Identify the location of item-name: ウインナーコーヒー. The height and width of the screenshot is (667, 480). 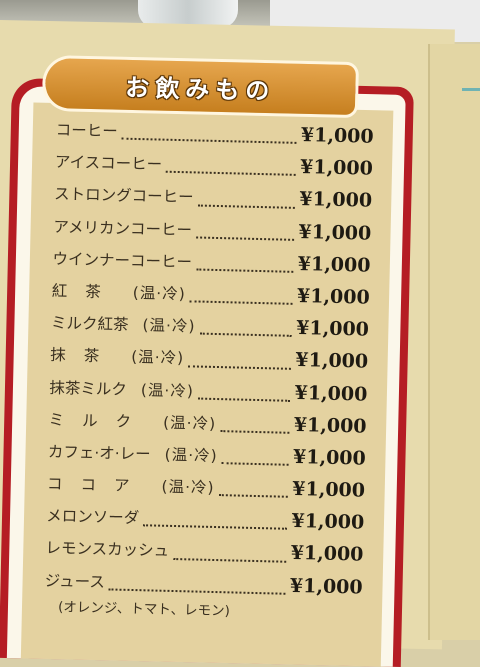
(122, 260).